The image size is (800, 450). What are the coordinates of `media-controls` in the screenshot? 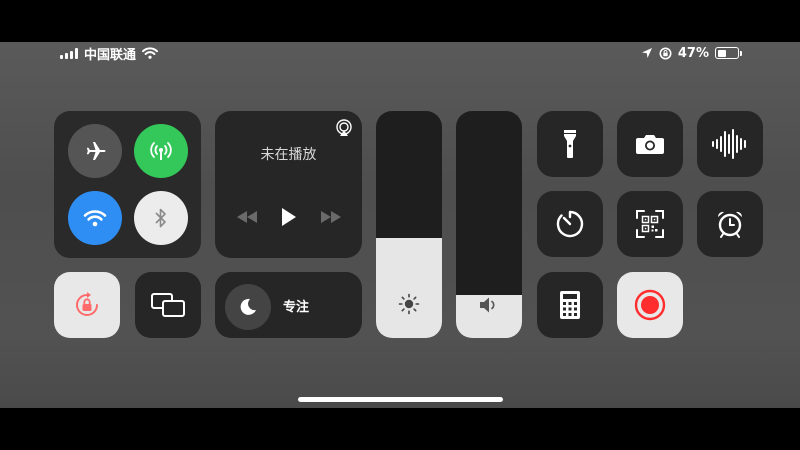 It's located at (288, 217).